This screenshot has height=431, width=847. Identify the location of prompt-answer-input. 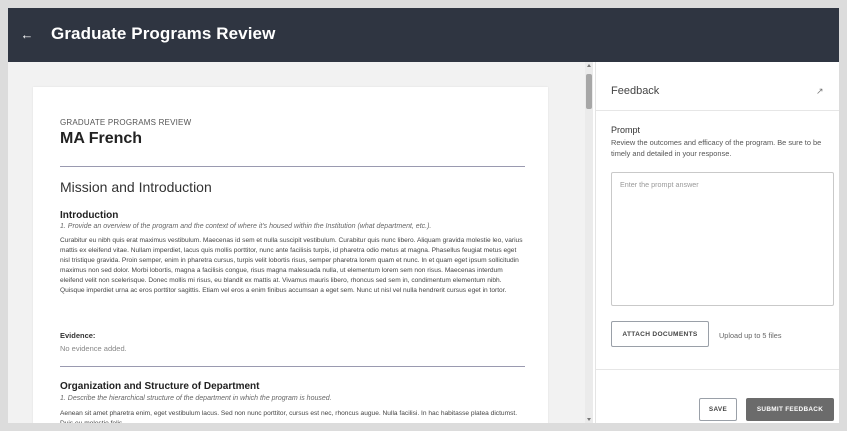
(722, 239).